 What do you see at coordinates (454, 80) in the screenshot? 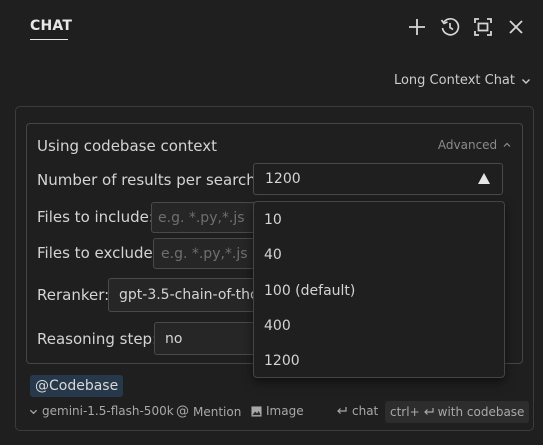
I see `chat-mode-label: Long Context Chat` at bounding box center [454, 80].